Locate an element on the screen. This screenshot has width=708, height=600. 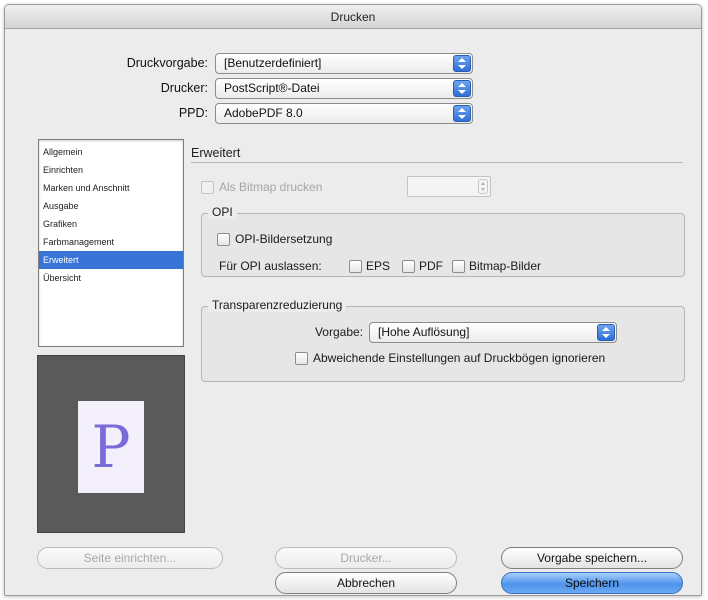
preview-glyph: P is located at coordinates (111, 447).